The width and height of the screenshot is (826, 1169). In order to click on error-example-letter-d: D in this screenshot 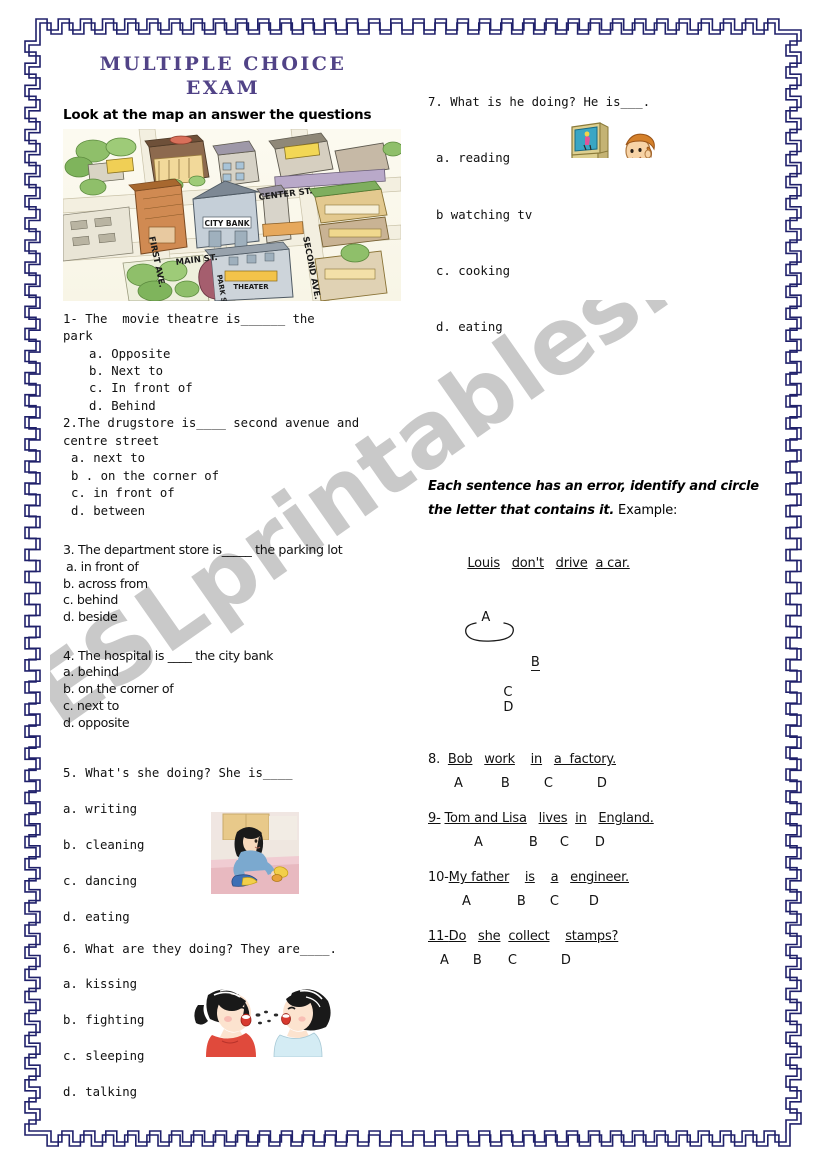, I will do `click(497, 707)`.